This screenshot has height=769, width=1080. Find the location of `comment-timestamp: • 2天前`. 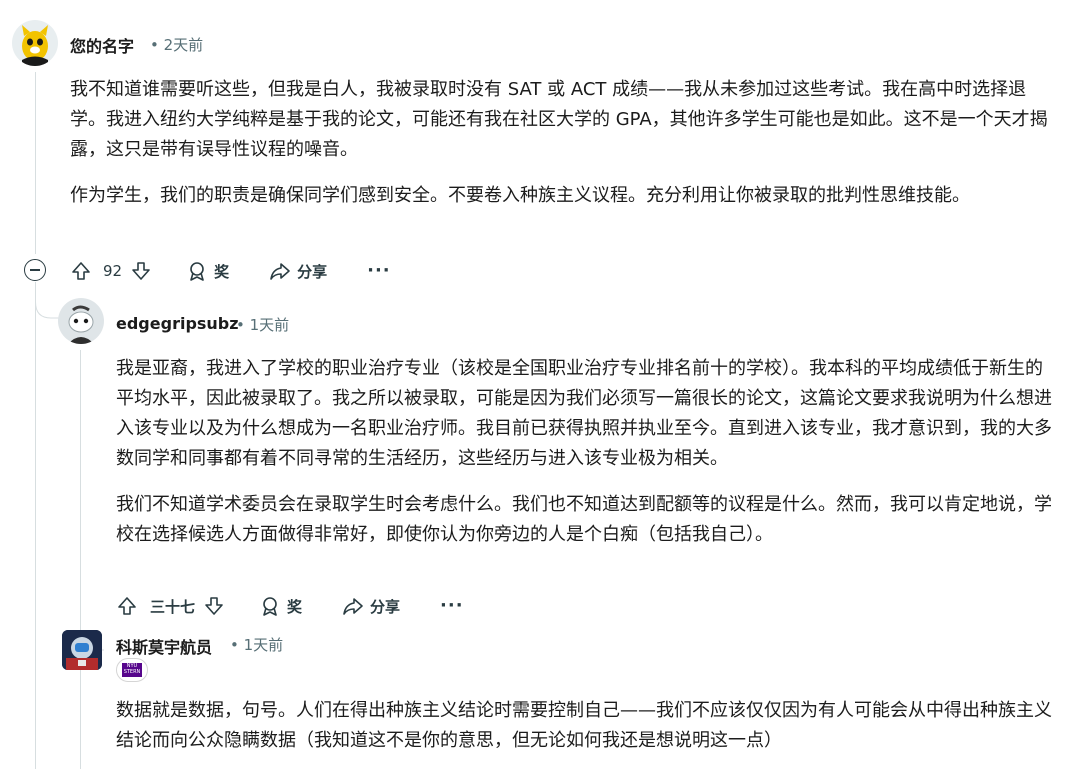

comment-timestamp: • 2天前 is located at coordinates (176, 44).